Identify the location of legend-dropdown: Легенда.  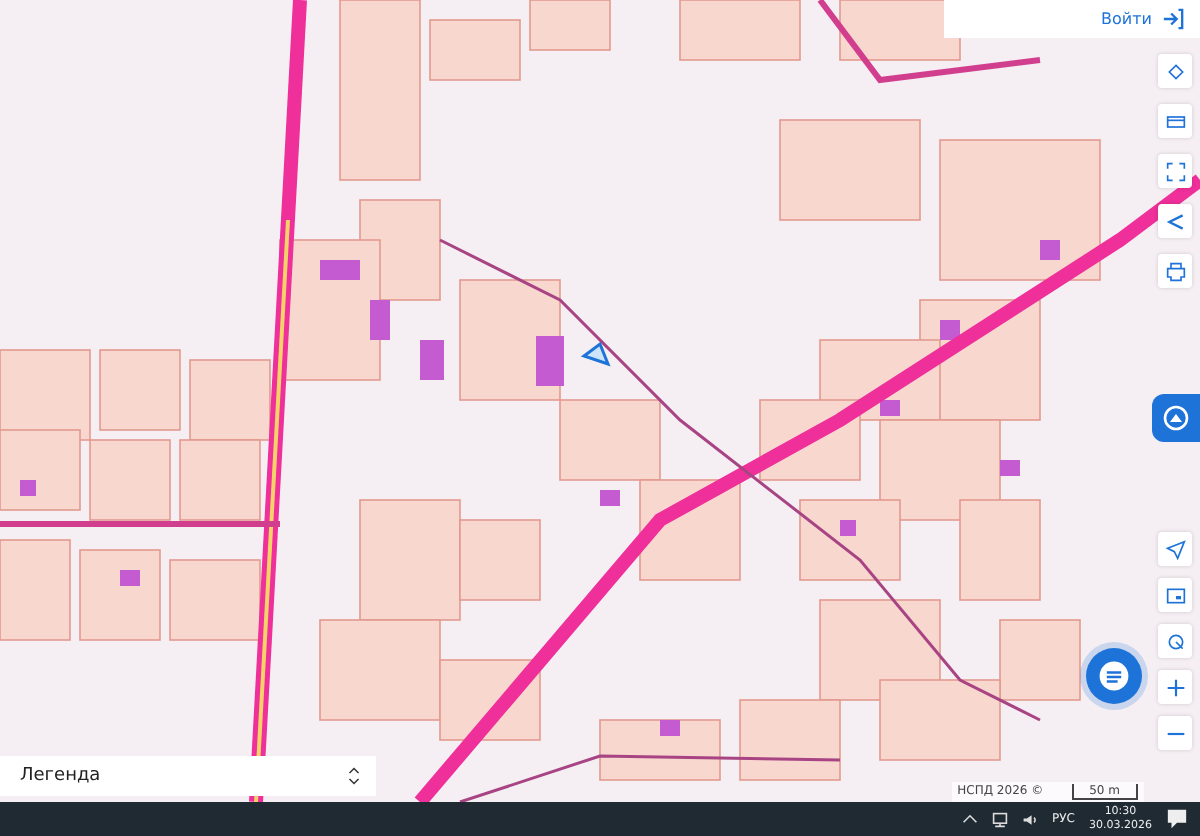
(188, 776).